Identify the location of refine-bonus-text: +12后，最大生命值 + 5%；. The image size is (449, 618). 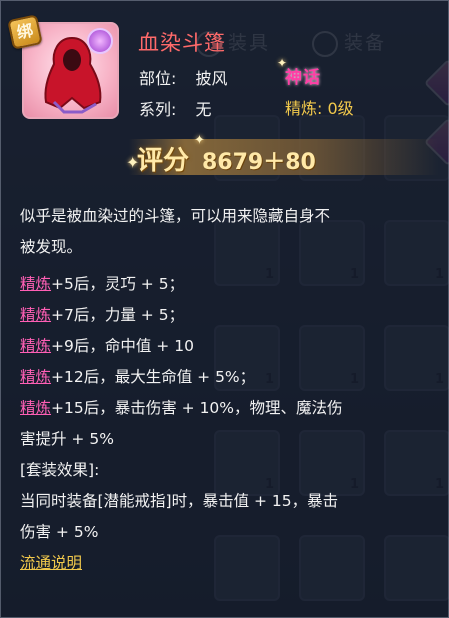
(153, 377).